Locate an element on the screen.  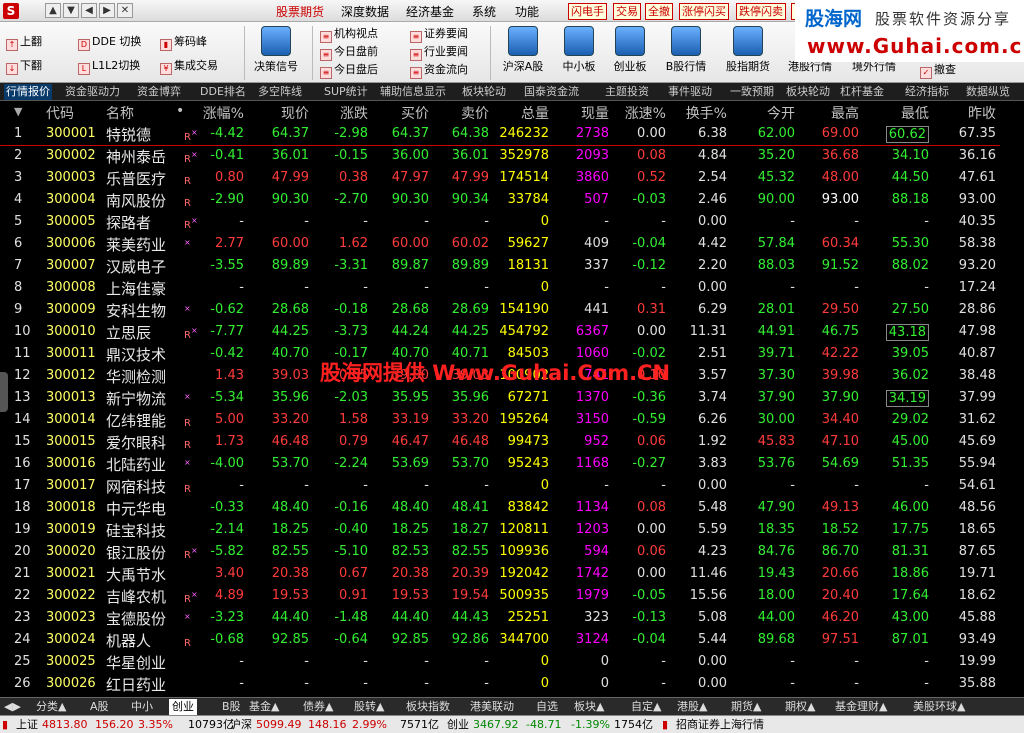
subtab: 事件驱动 is located at coordinates (690, 92).